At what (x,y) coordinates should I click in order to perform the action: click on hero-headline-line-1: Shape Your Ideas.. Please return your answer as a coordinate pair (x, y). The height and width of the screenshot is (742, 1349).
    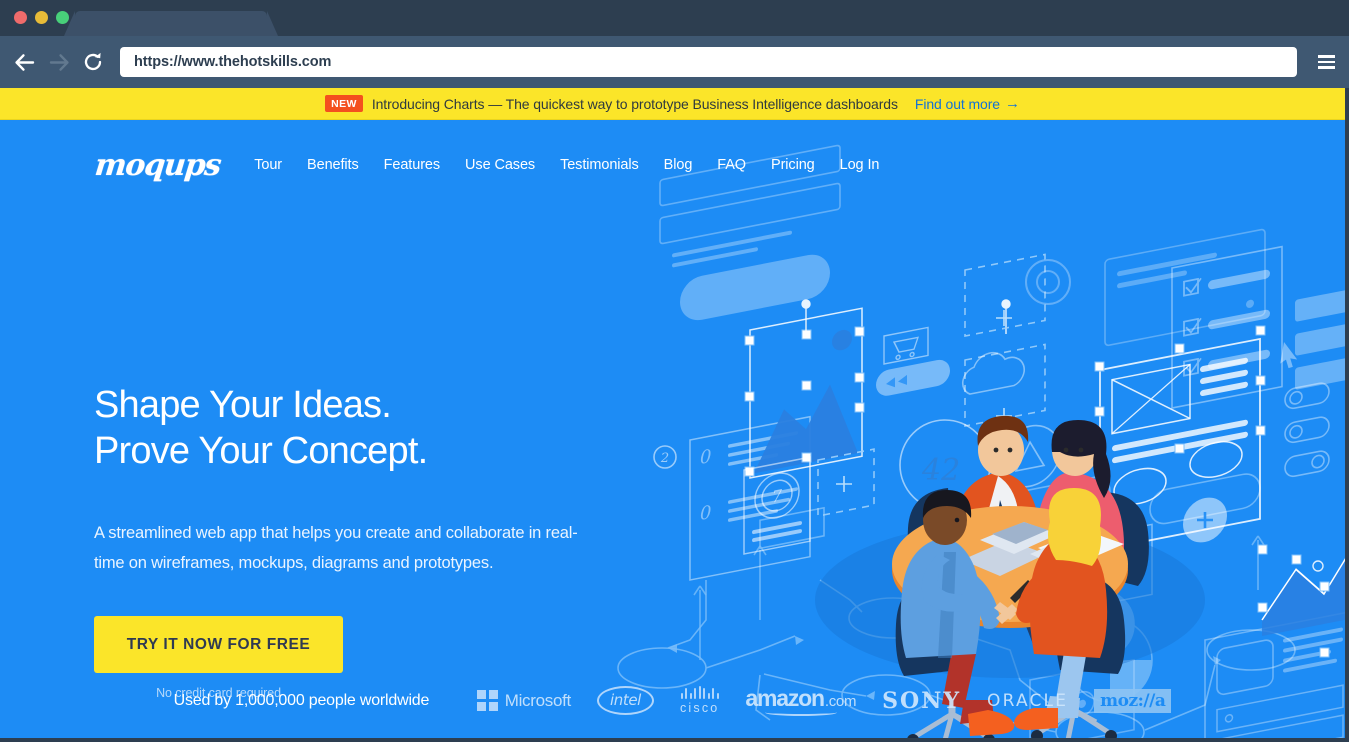
    Looking at the image, I should click on (243, 405).